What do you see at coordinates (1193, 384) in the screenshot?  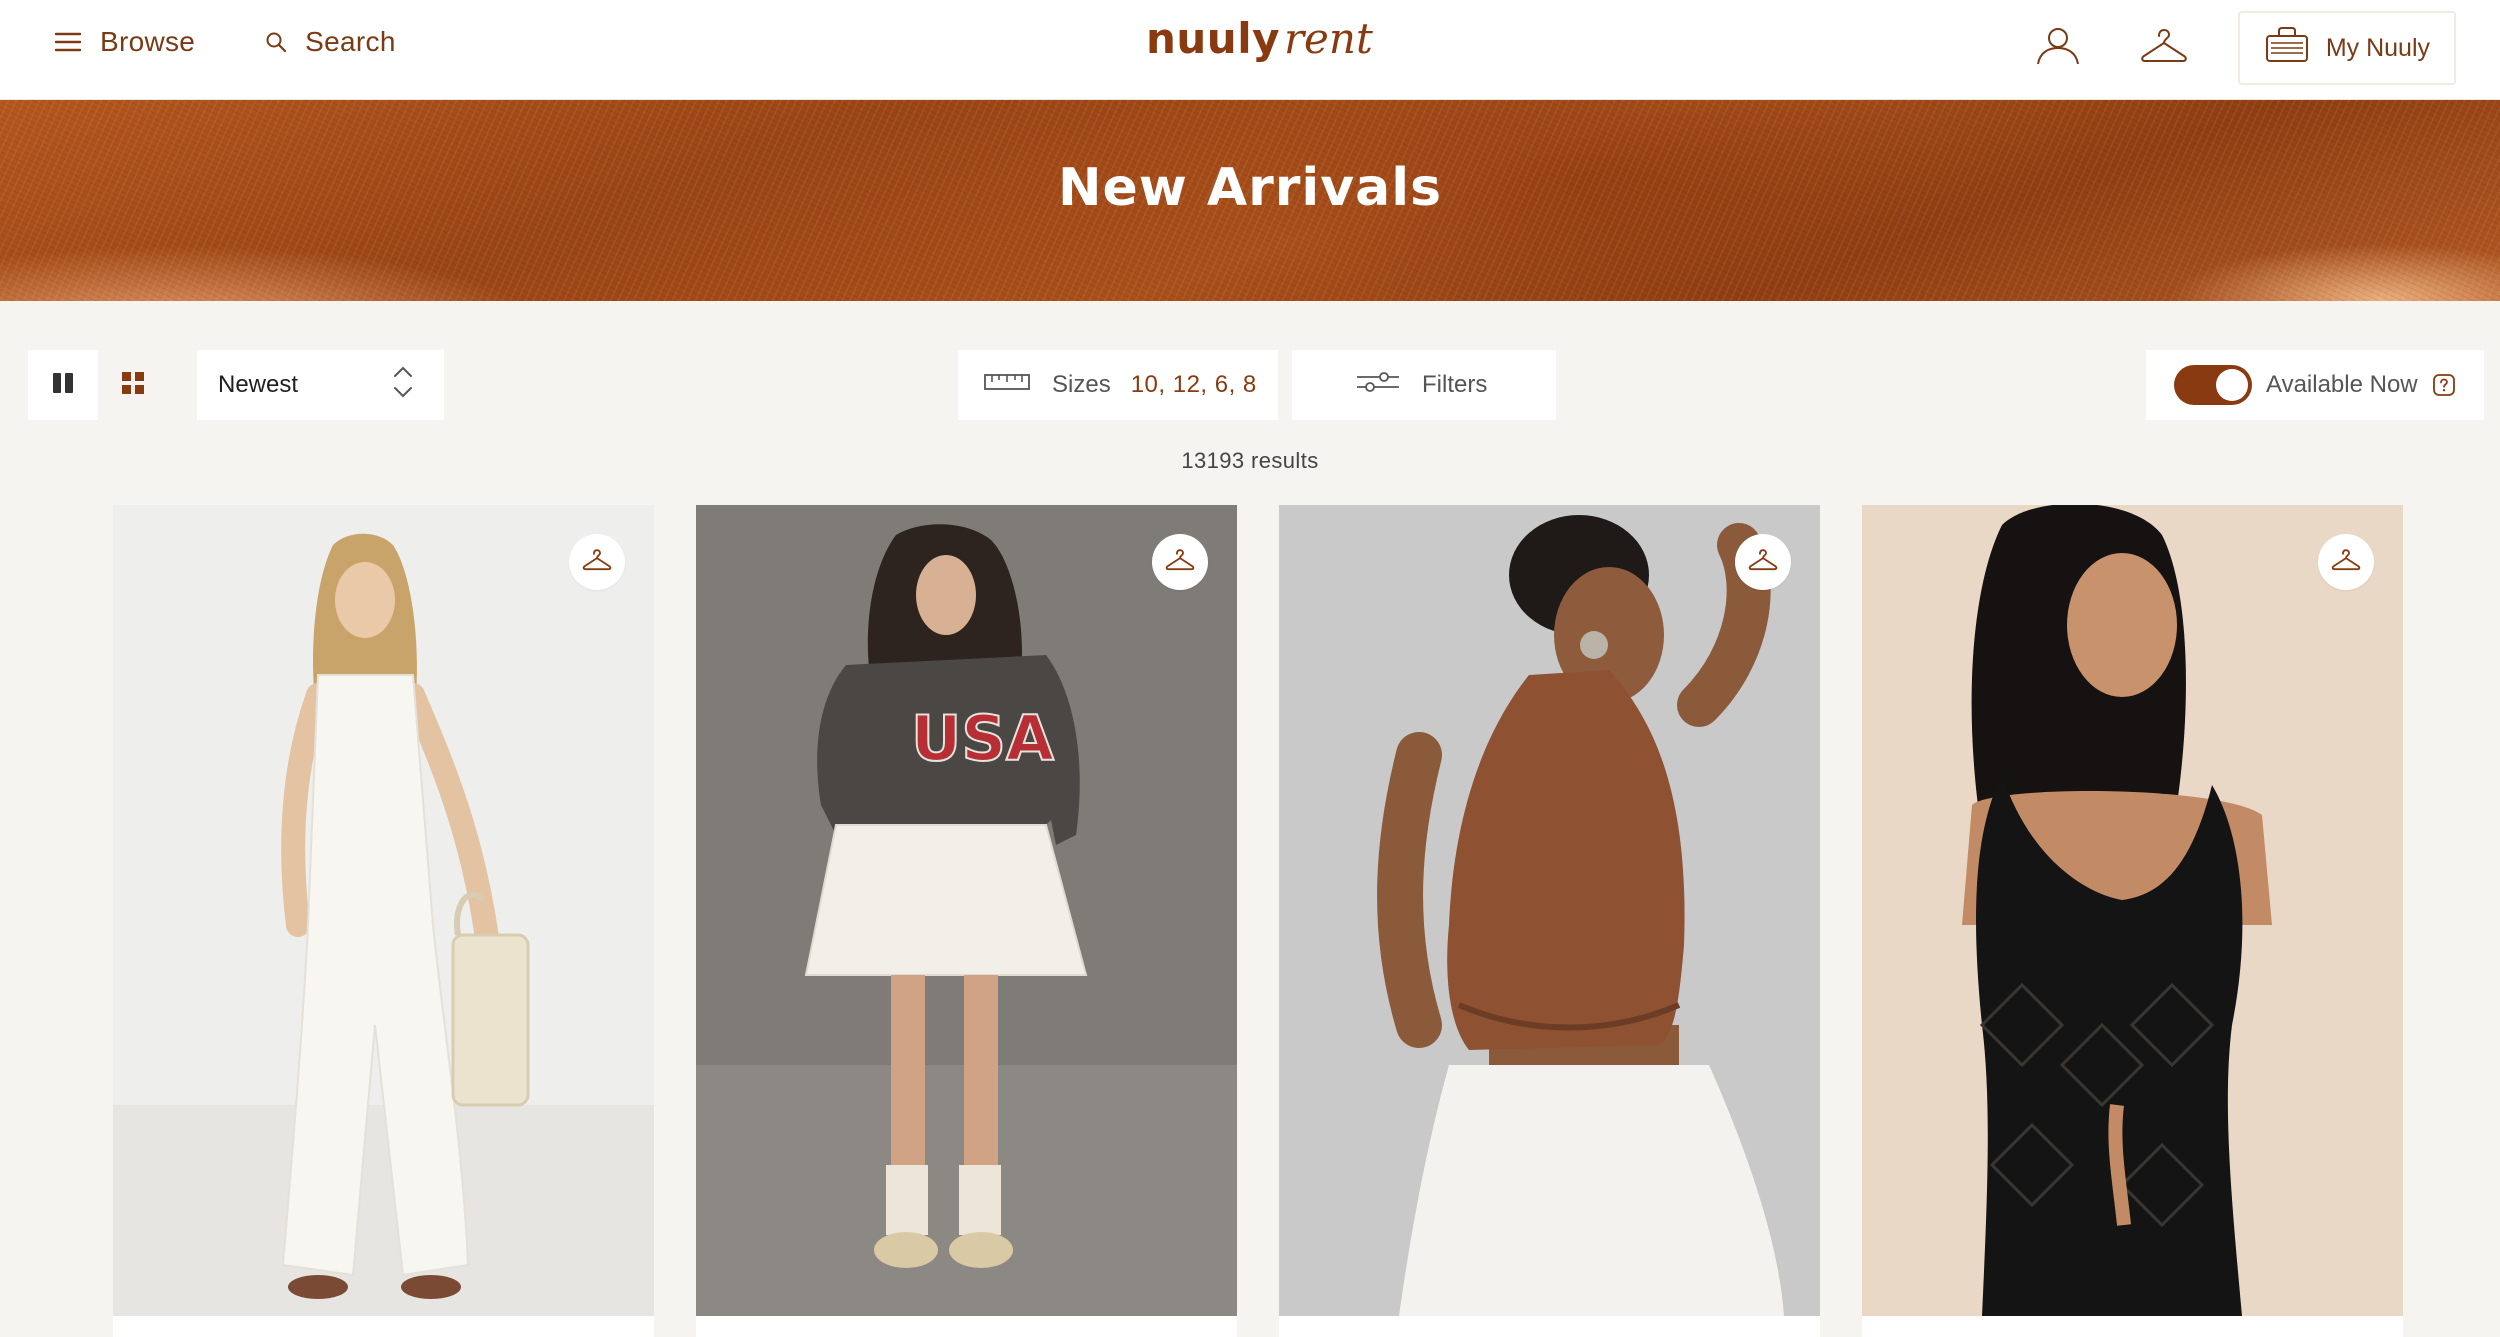 I see `selected-sizes: 10, 12, 6, 8` at bounding box center [1193, 384].